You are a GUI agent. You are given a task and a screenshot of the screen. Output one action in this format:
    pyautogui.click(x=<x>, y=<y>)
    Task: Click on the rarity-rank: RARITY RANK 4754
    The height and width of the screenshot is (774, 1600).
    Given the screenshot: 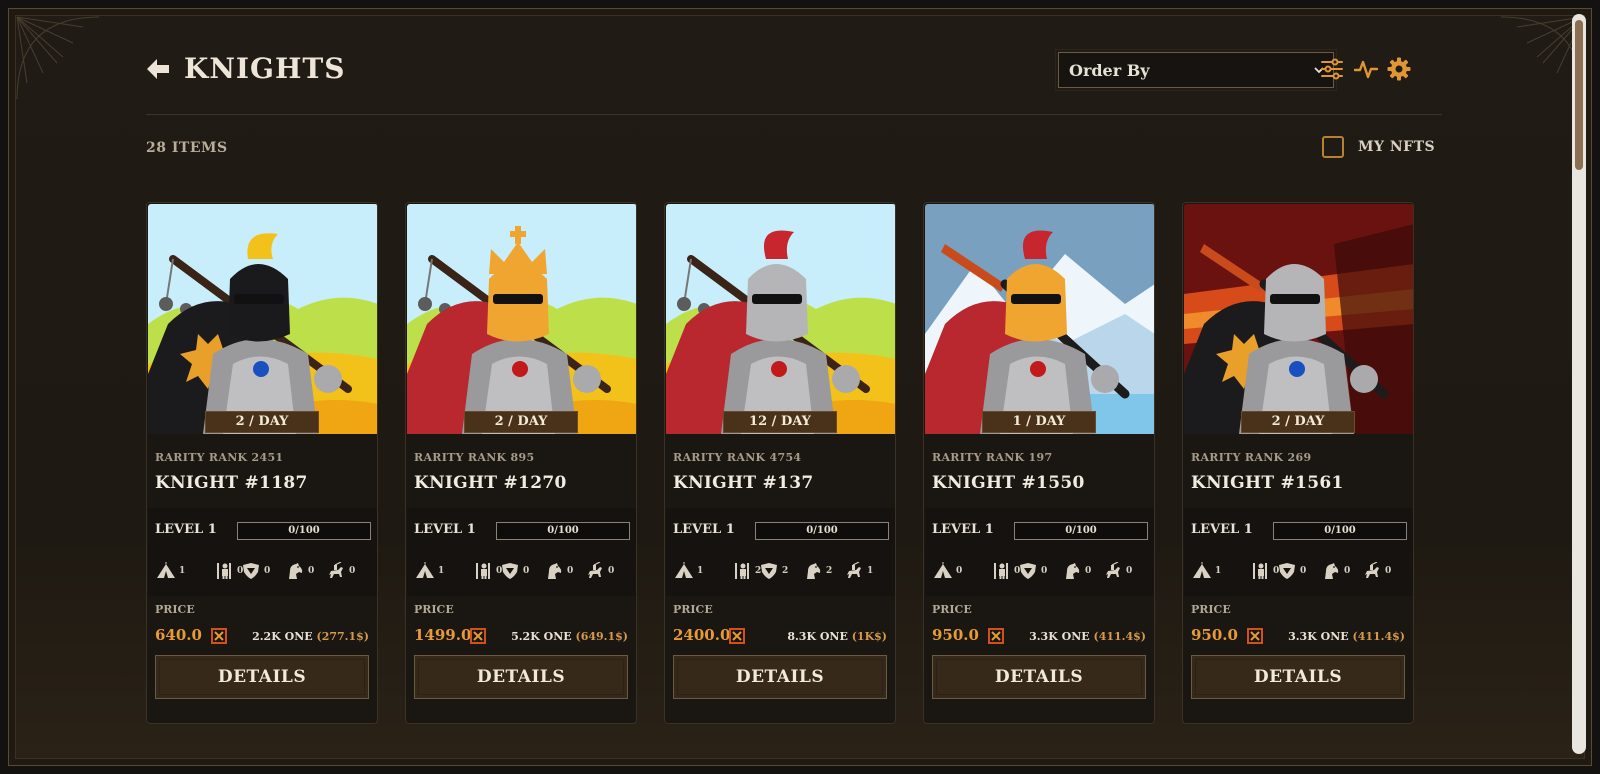 What is the action you would take?
    pyautogui.click(x=737, y=457)
    